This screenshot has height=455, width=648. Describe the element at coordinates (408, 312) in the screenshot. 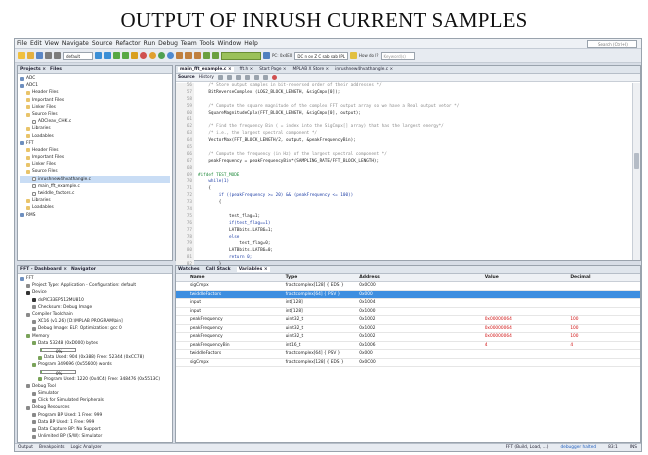

I see `variable-row: input int[128] 0x1000` at that location.